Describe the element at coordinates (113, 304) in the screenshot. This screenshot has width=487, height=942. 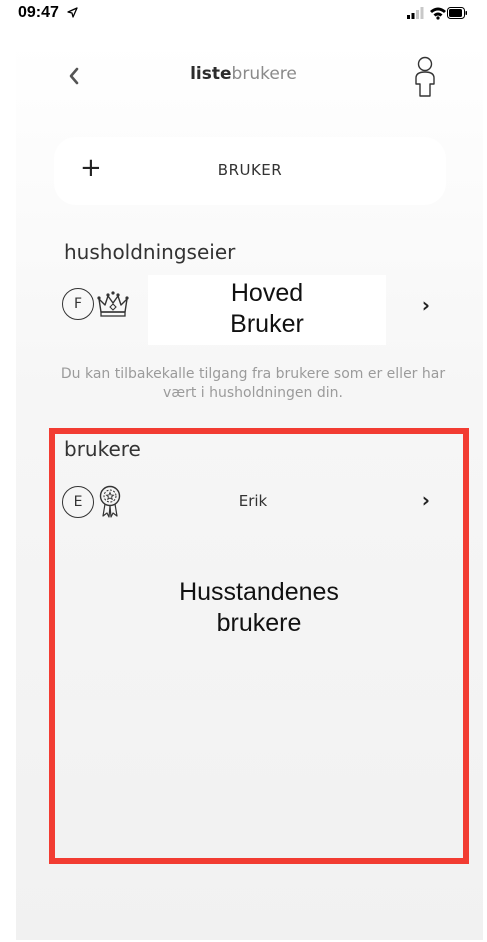
I see `crown-icon` at that location.